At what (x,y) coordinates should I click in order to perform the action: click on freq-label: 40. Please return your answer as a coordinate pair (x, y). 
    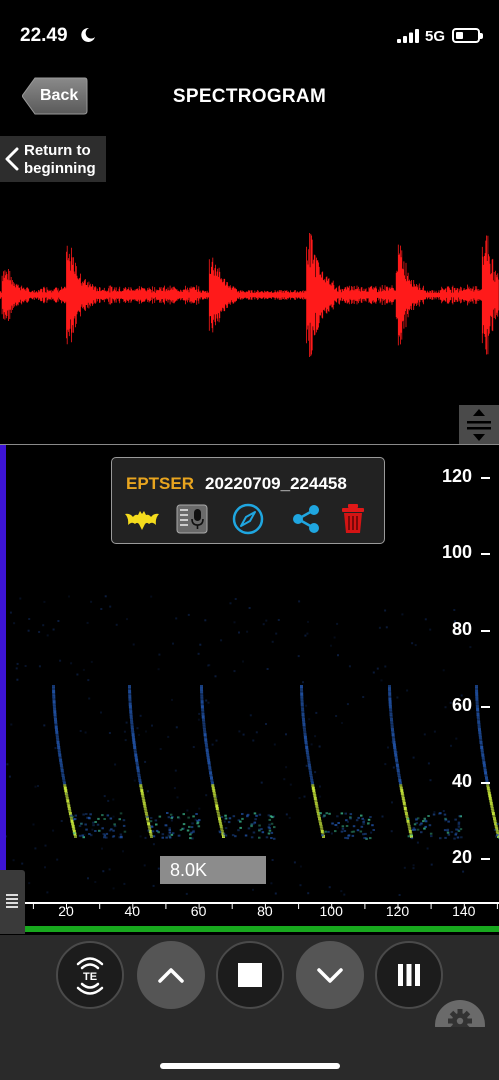
    Looking at the image, I should click on (461, 781).